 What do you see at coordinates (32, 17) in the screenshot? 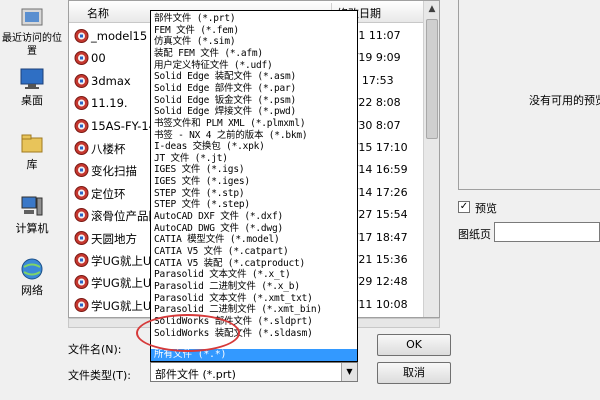
I see `recent-places-icon` at bounding box center [32, 17].